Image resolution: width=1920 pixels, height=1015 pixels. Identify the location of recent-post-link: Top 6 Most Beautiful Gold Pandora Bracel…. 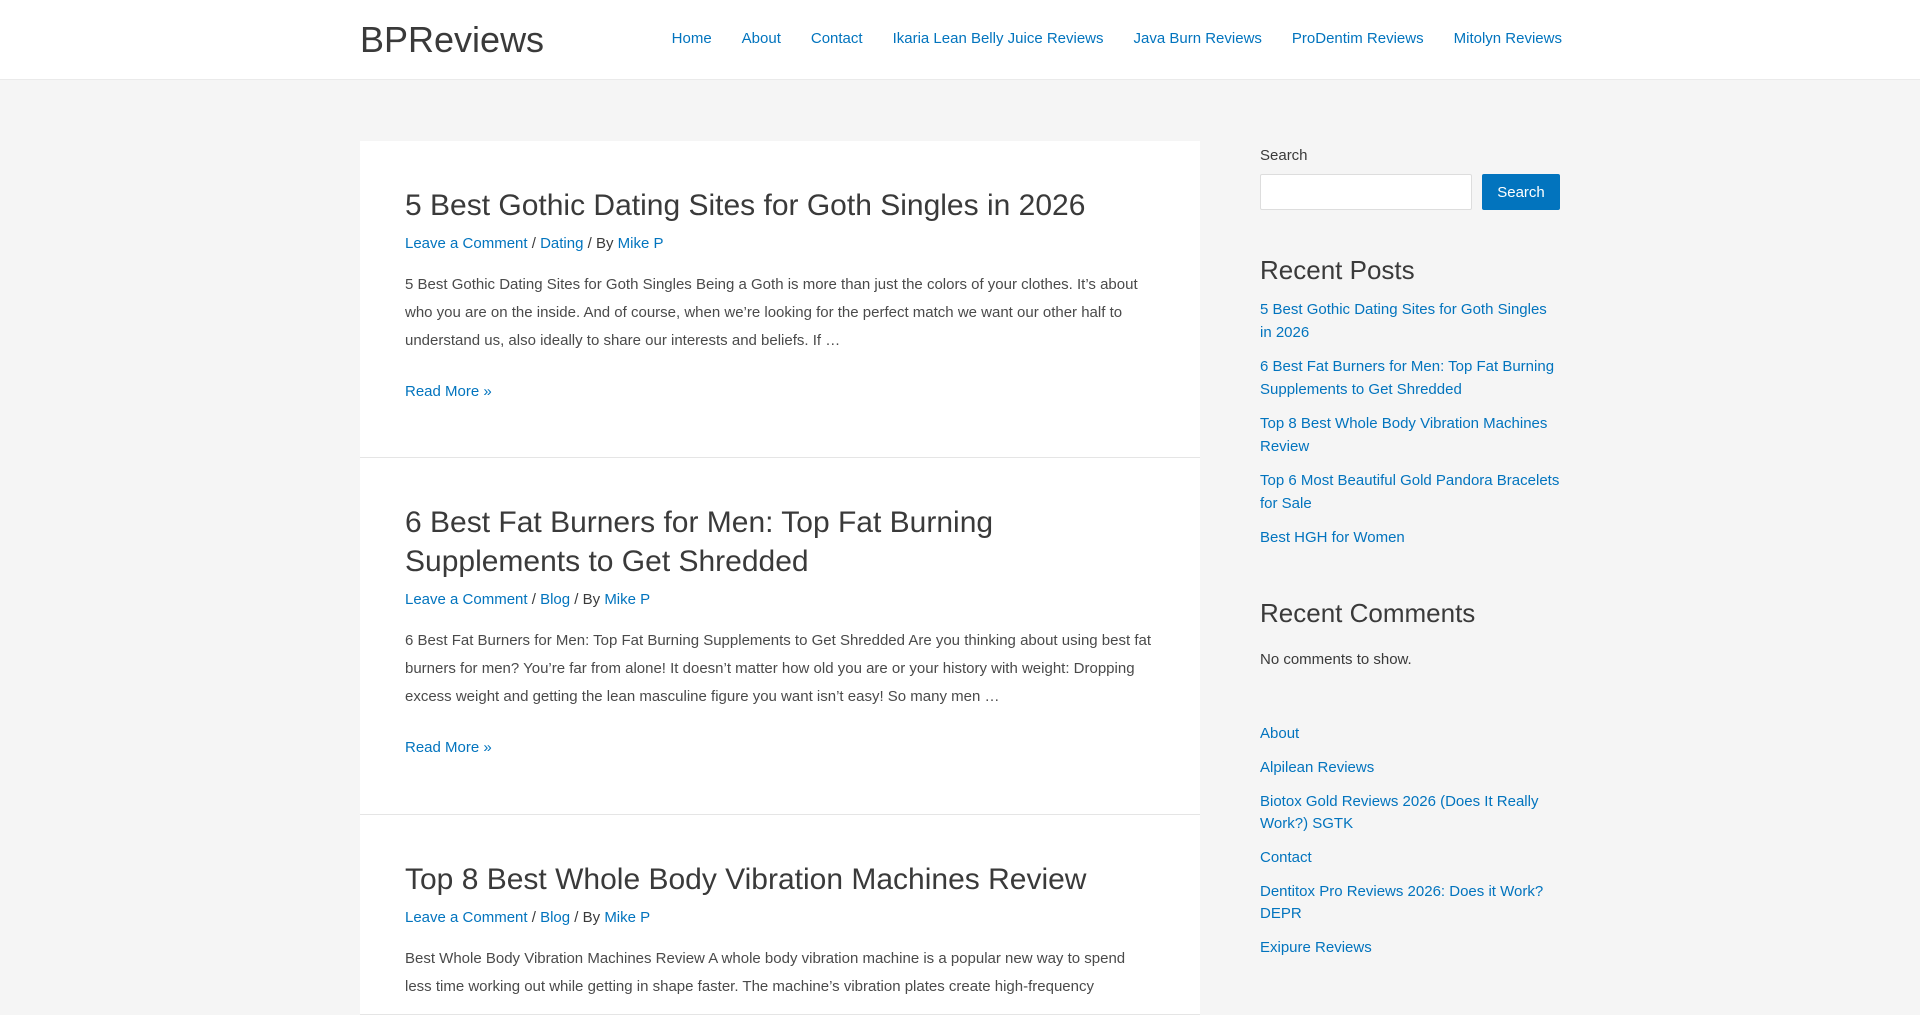
(1409, 492).